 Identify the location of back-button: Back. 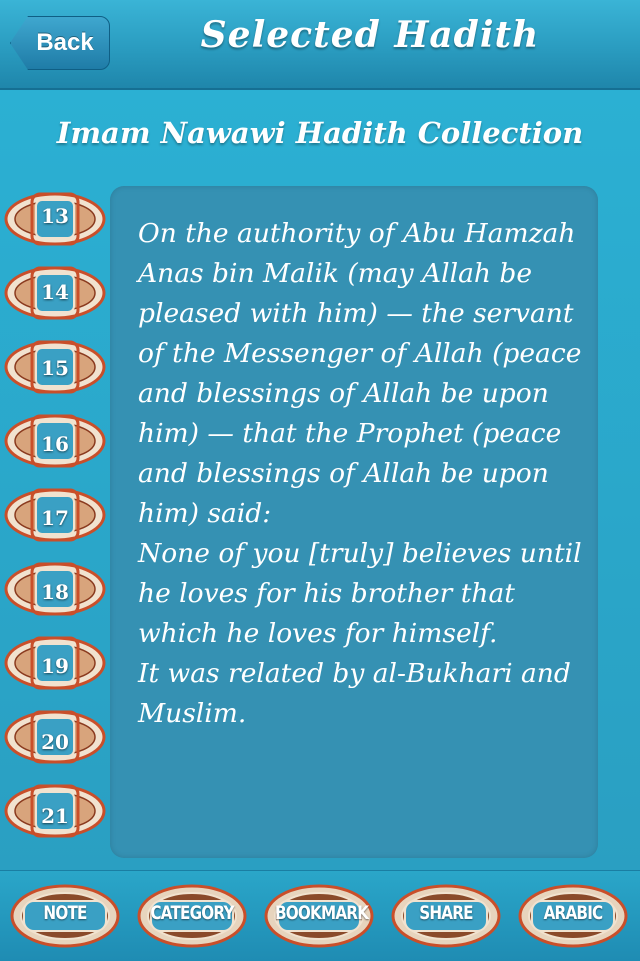
(60, 43).